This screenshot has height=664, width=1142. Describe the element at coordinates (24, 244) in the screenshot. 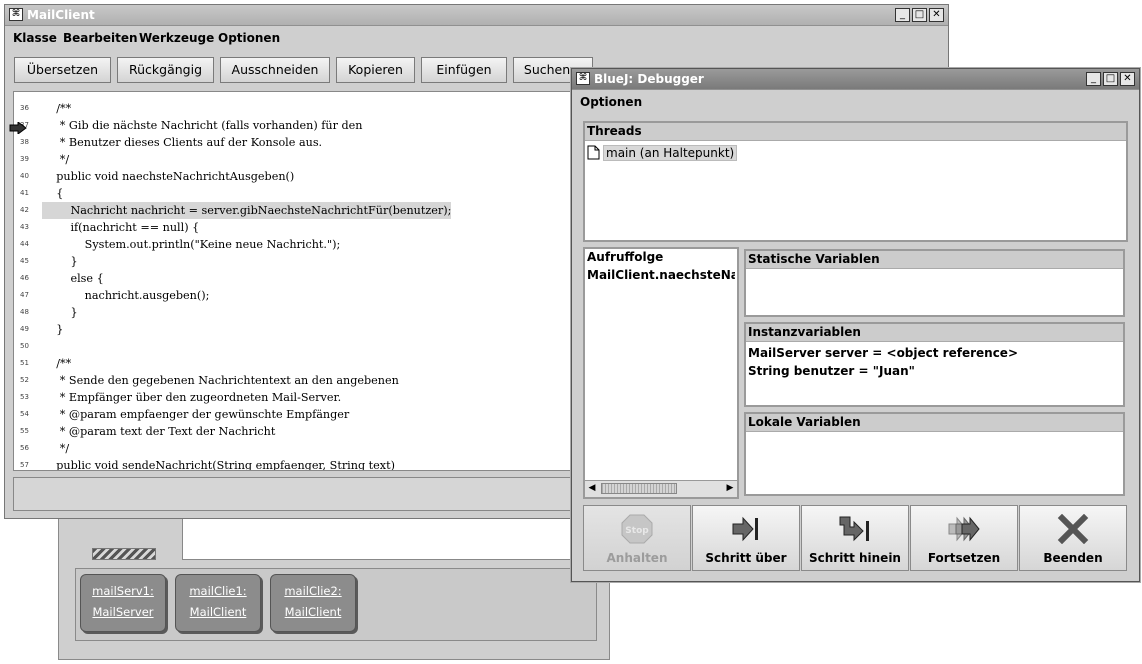

I see `line-number: 44` at that location.